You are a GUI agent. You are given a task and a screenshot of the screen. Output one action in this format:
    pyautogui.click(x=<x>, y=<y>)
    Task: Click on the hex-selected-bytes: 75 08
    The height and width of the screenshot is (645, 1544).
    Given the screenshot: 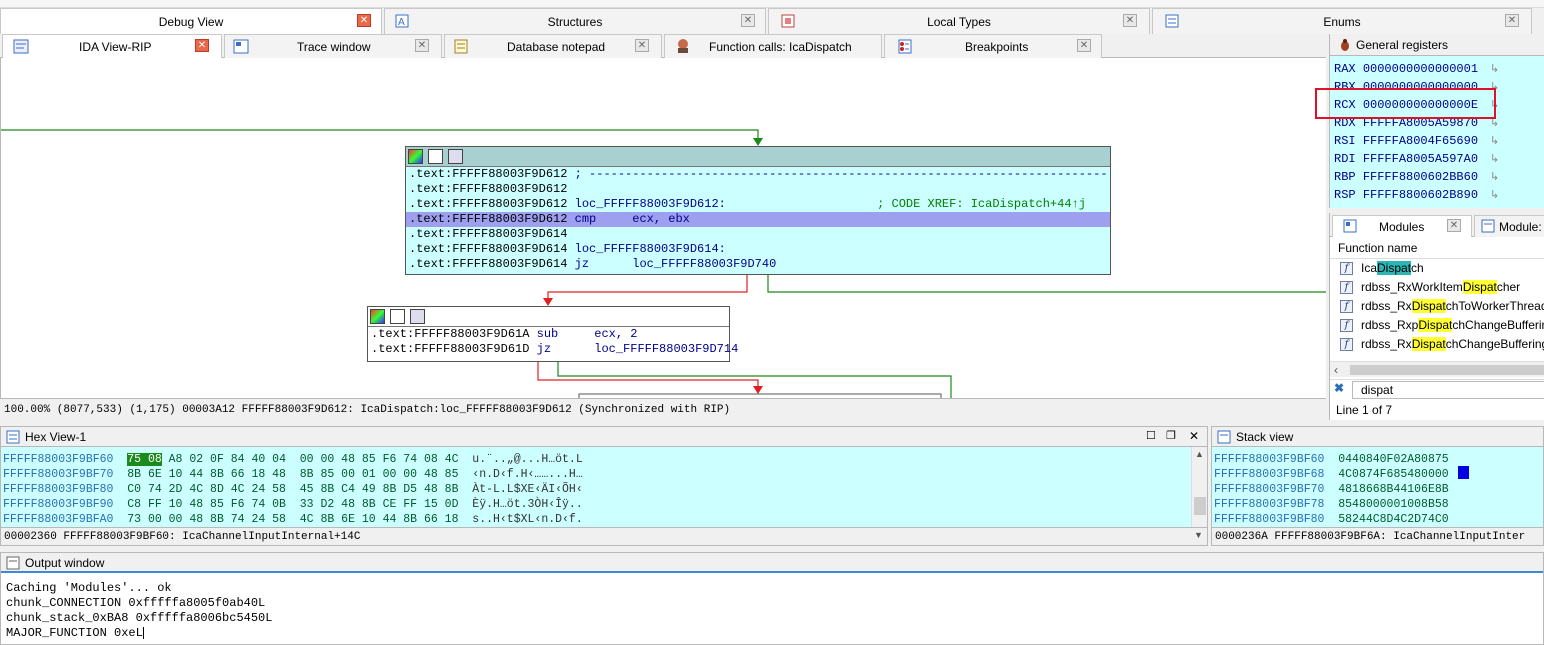 What is the action you would take?
    pyautogui.click(x=144, y=459)
    